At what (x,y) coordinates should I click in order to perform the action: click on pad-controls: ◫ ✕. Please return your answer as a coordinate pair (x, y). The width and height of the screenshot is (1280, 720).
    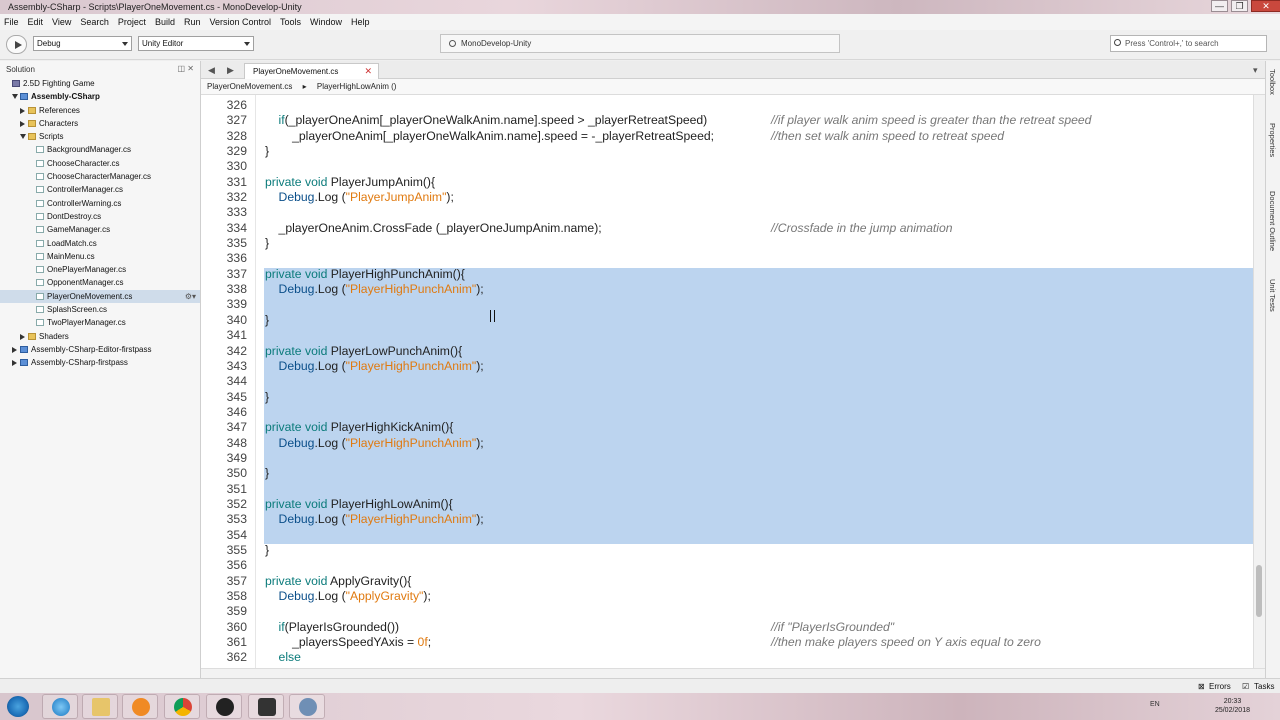
    Looking at the image, I should click on (186, 68).